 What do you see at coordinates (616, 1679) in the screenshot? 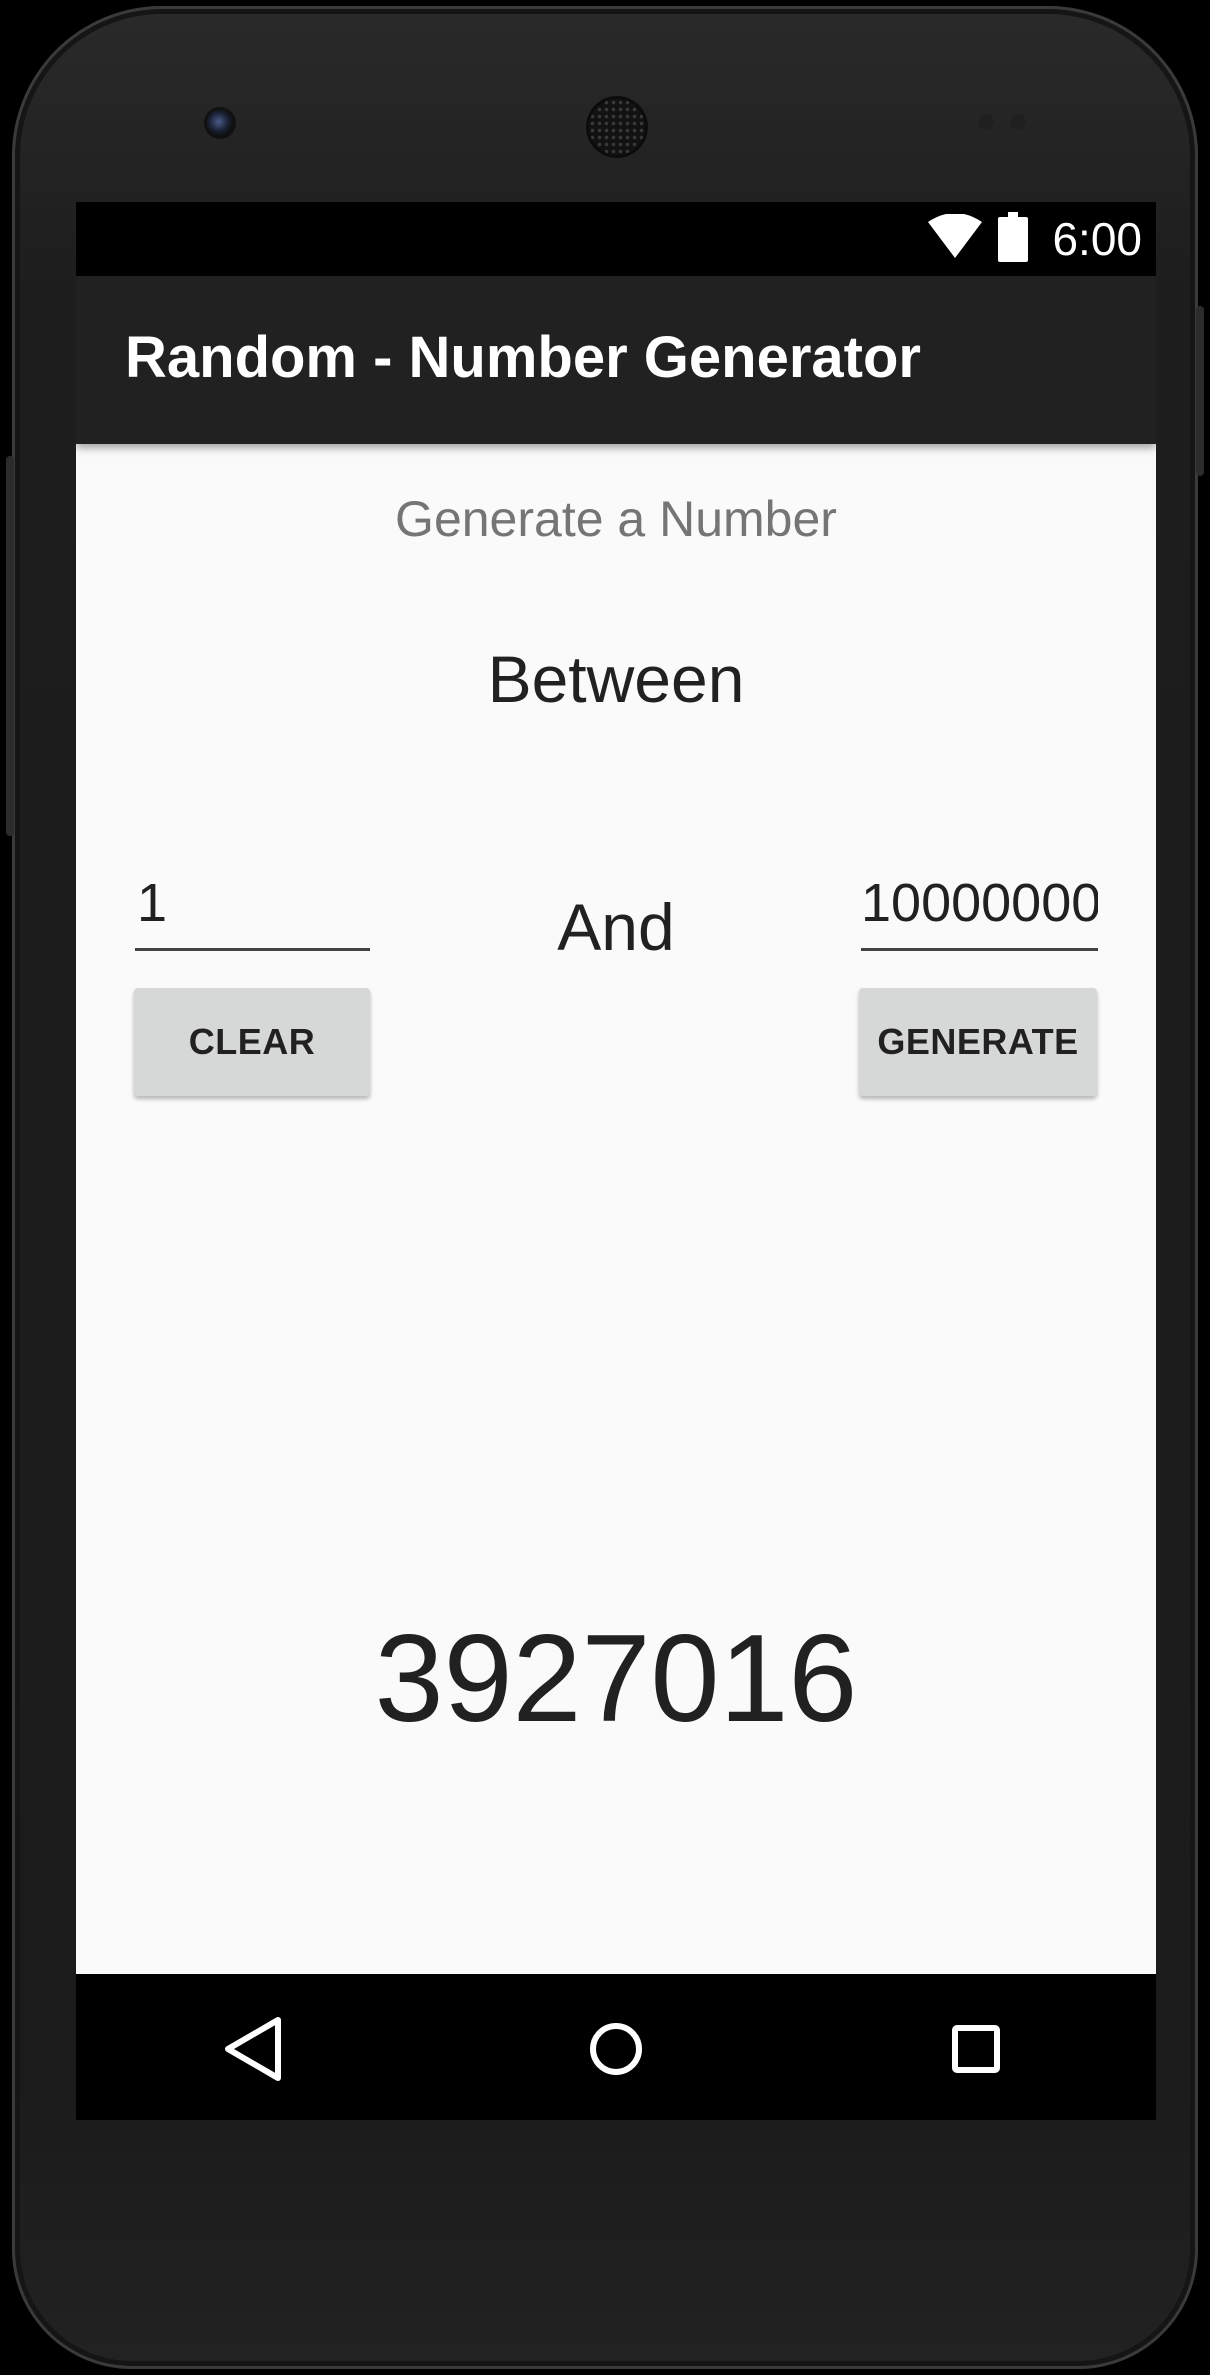
I see `result-number: 3927016` at bounding box center [616, 1679].